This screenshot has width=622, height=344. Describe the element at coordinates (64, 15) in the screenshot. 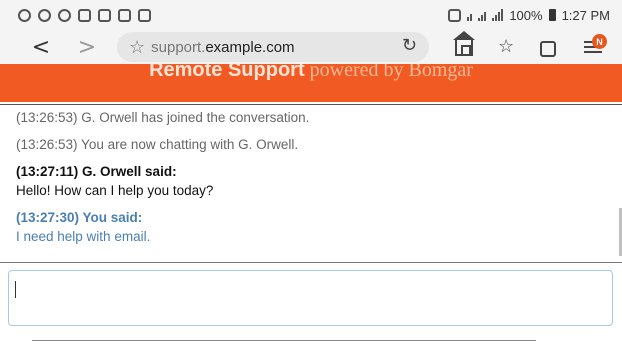

I see `alarm-icon` at that location.